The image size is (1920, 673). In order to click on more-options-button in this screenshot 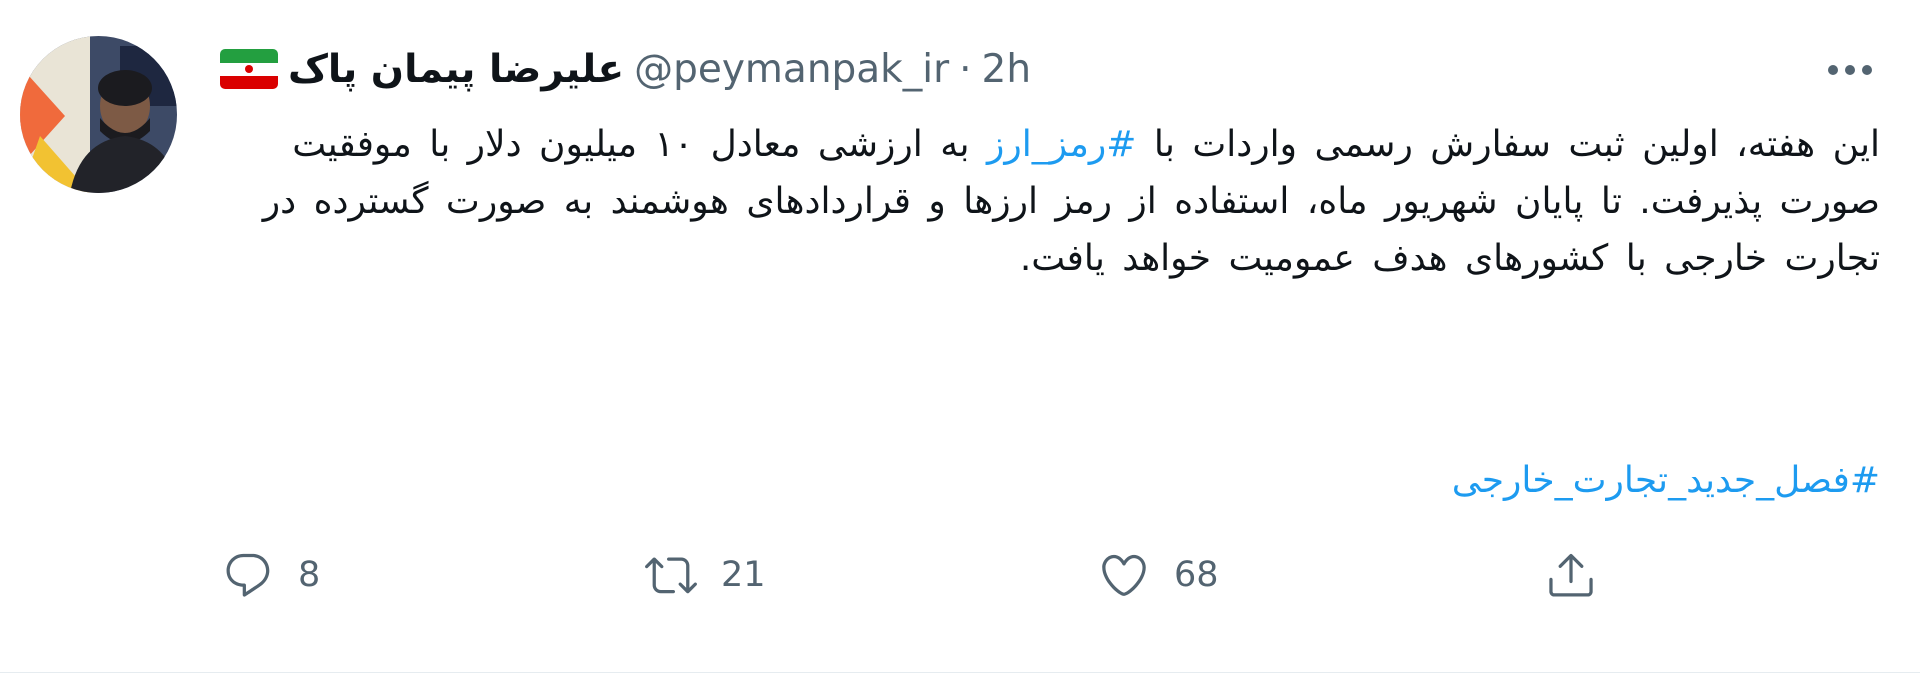, I will do `click(1850, 70)`.